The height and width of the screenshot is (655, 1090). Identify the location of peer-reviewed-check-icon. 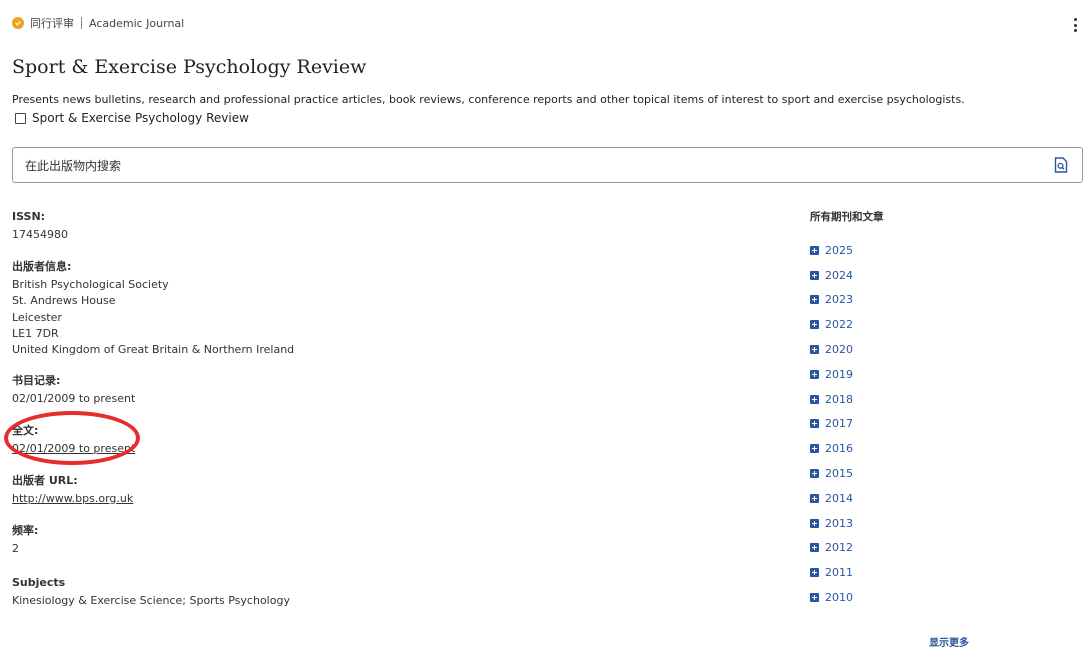
(18, 23).